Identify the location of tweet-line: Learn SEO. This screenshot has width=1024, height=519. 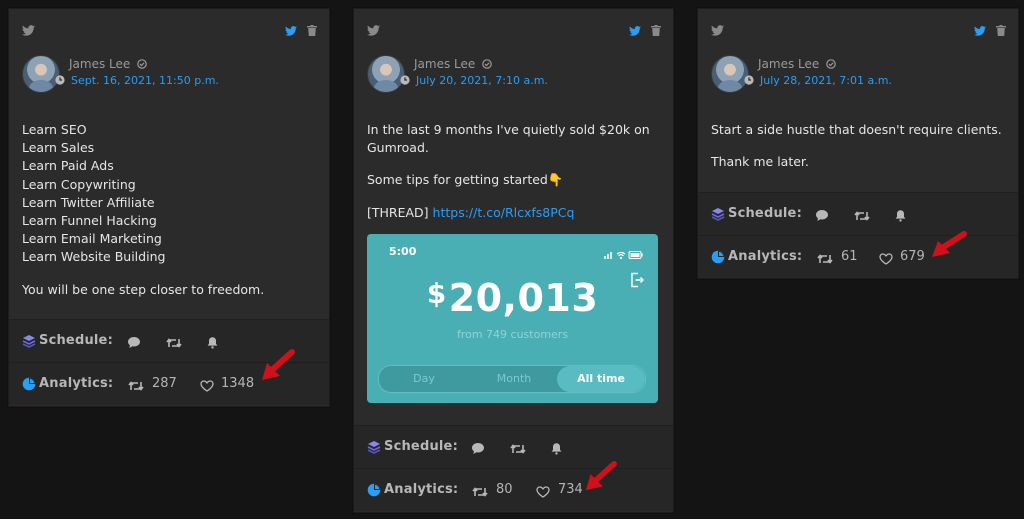
(54, 129).